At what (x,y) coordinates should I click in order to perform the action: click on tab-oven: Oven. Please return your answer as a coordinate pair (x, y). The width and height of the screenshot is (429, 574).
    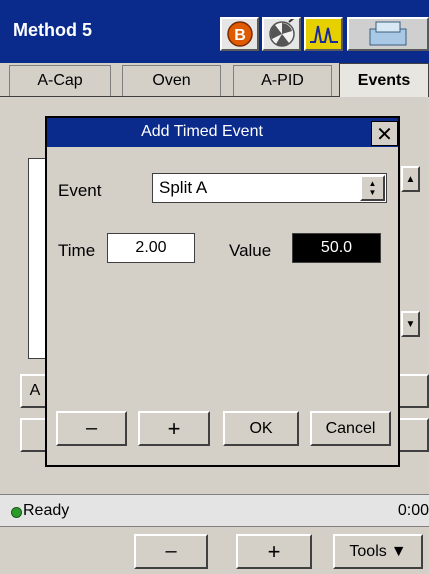
    Looking at the image, I should click on (171, 80).